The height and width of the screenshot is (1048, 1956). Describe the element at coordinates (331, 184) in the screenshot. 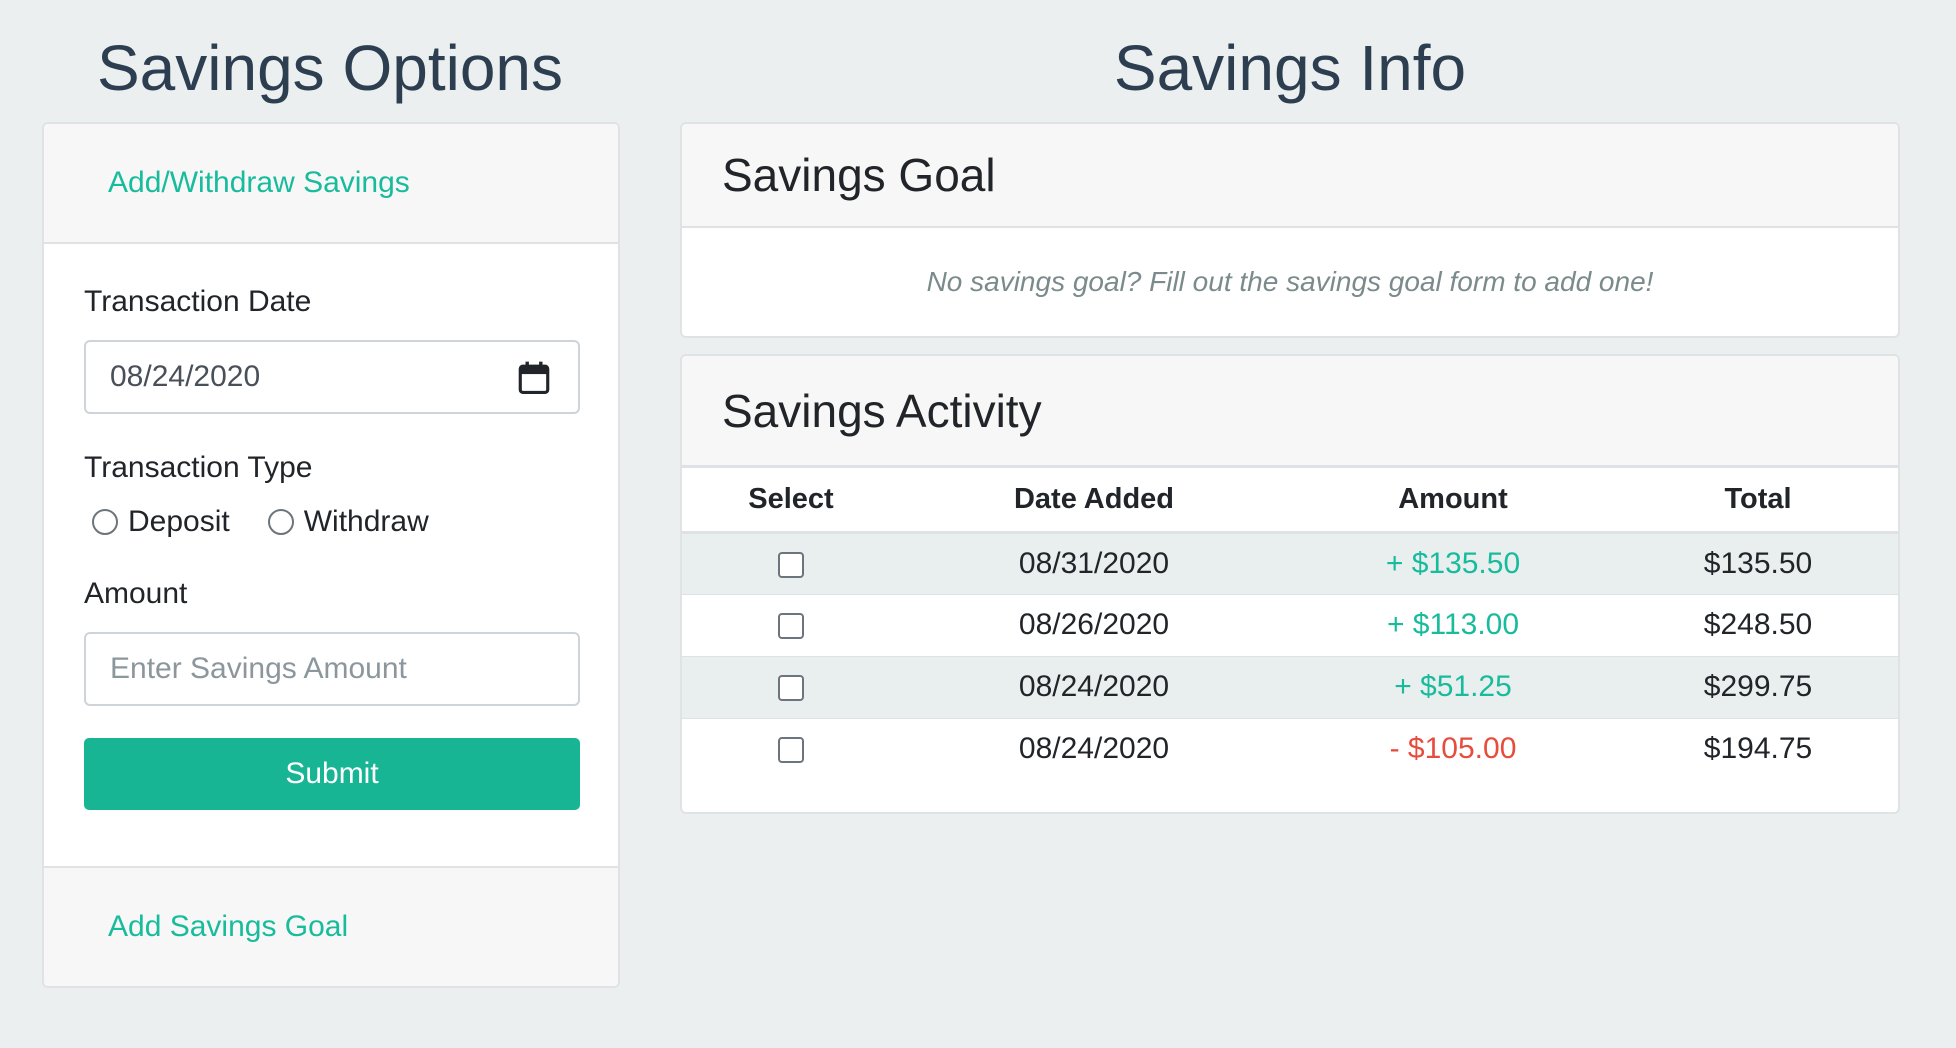

I see `add-withdraw-savings-link: Add/Withdraw Savings` at that location.